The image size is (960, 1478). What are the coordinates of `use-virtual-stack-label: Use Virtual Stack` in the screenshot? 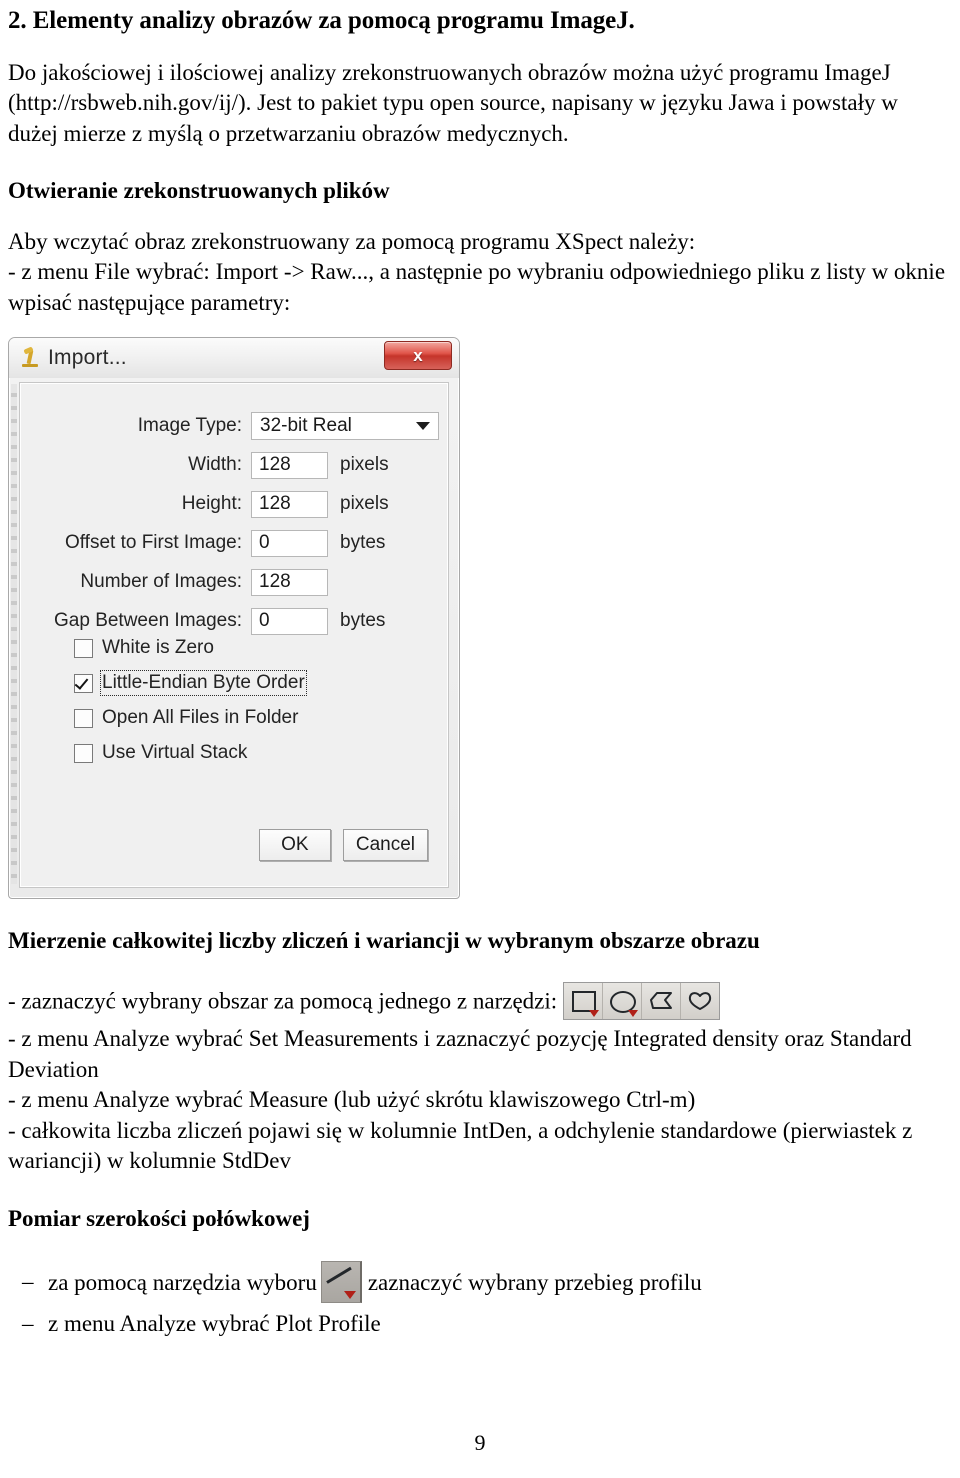 It's located at (175, 753).